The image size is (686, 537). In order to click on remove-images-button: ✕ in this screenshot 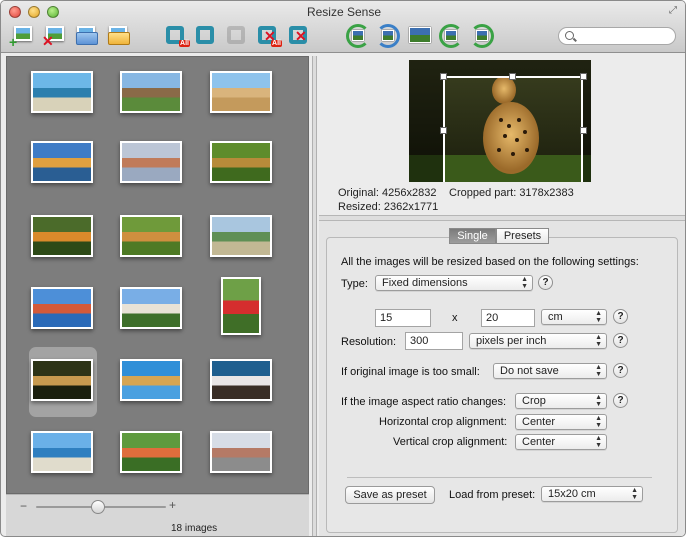, I will do `click(55, 35)`.